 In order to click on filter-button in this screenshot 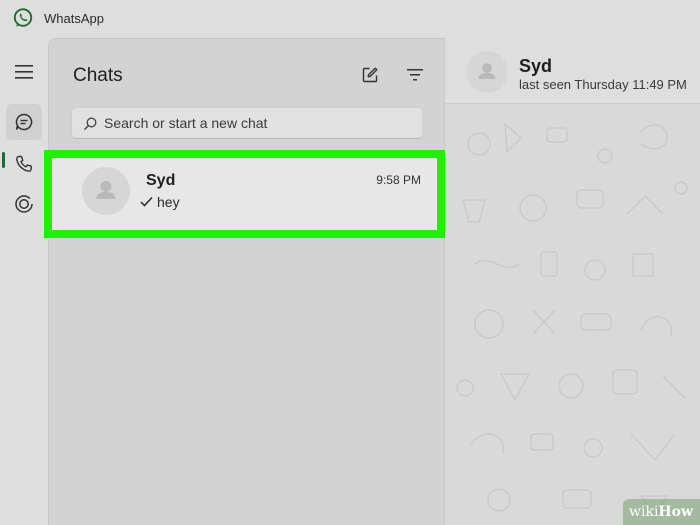, I will do `click(415, 75)`.